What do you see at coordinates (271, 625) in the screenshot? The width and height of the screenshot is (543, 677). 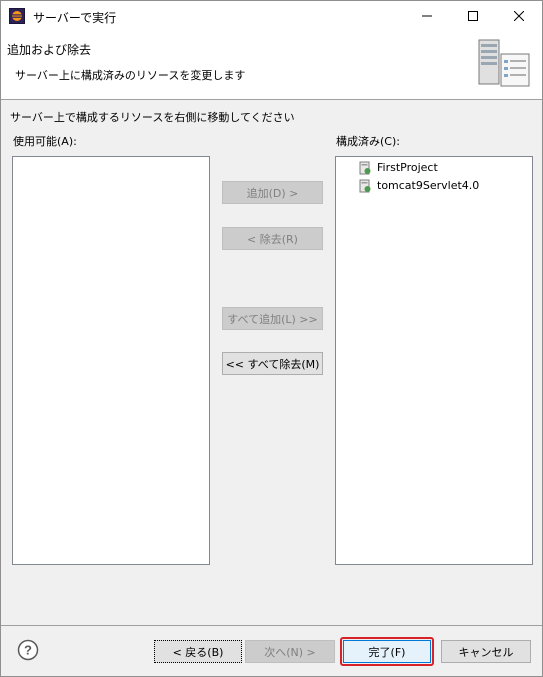 I see `footer-divider` at bounding box center [271, 625].